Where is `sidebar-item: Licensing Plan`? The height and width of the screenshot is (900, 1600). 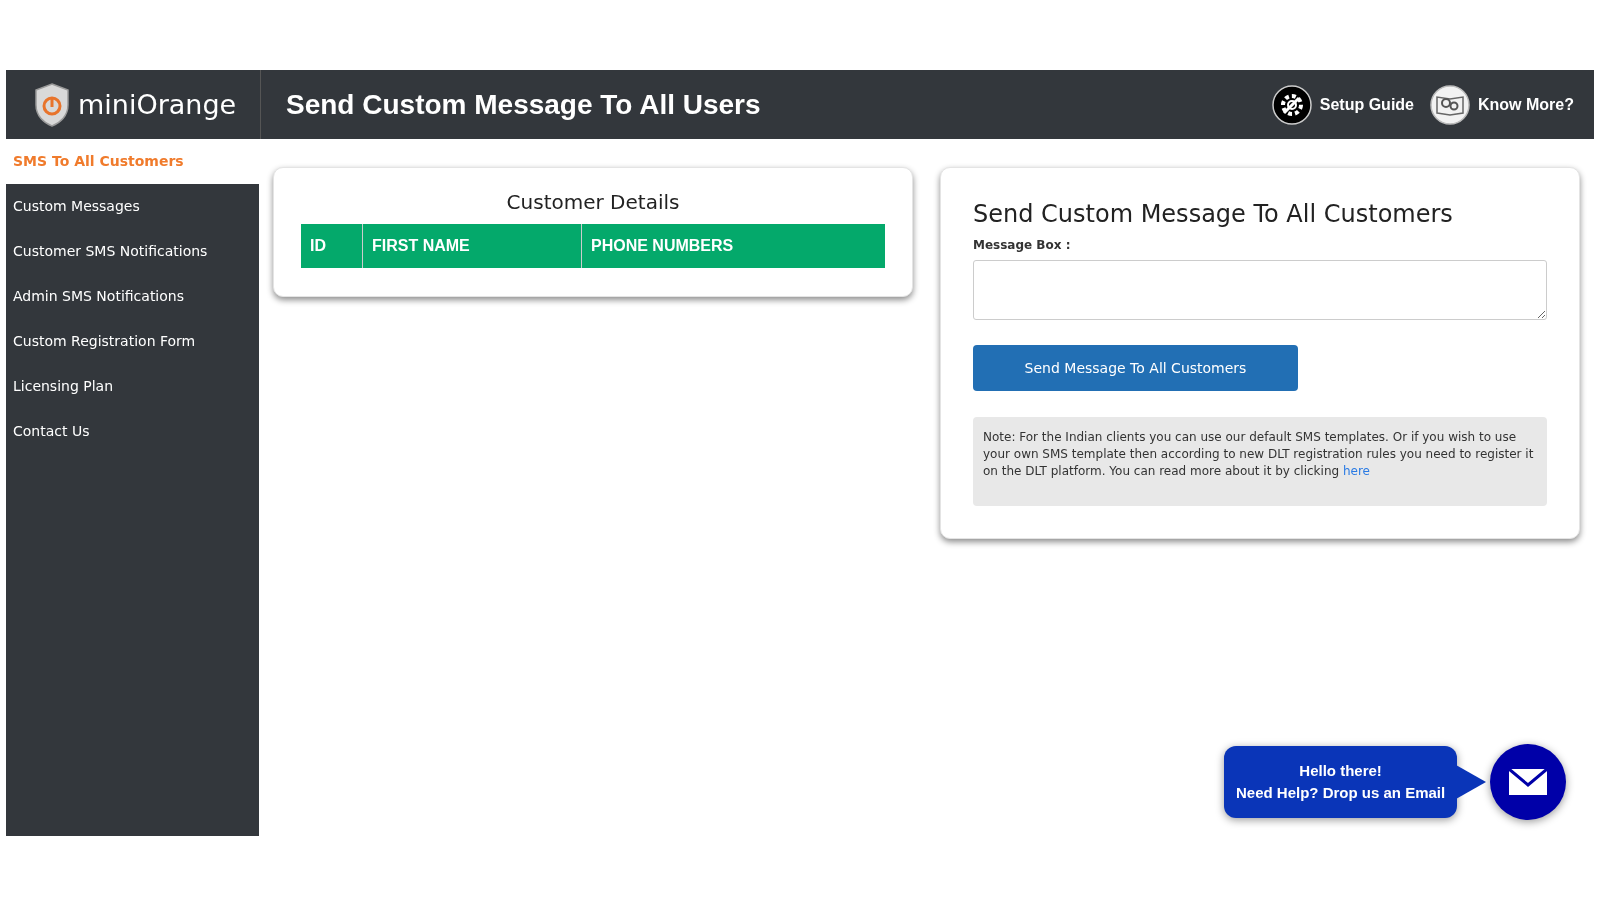 sidebar-item: Licensing Plan is located at coordinates (132, 386).